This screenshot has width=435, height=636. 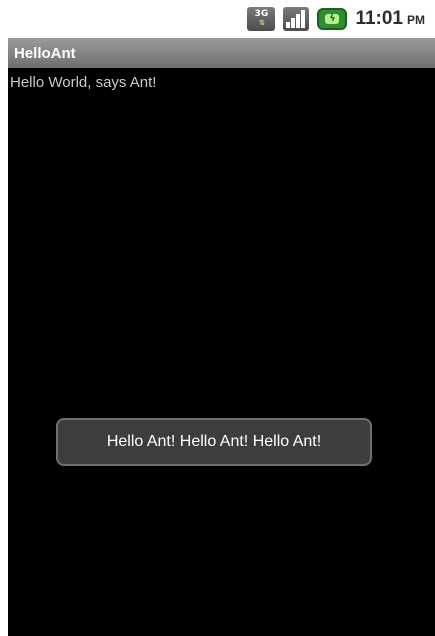 What do you see at coordinates (296, 19) in the screenshot?
I see `signal-strength-icon` at bounding box center [296, 19].